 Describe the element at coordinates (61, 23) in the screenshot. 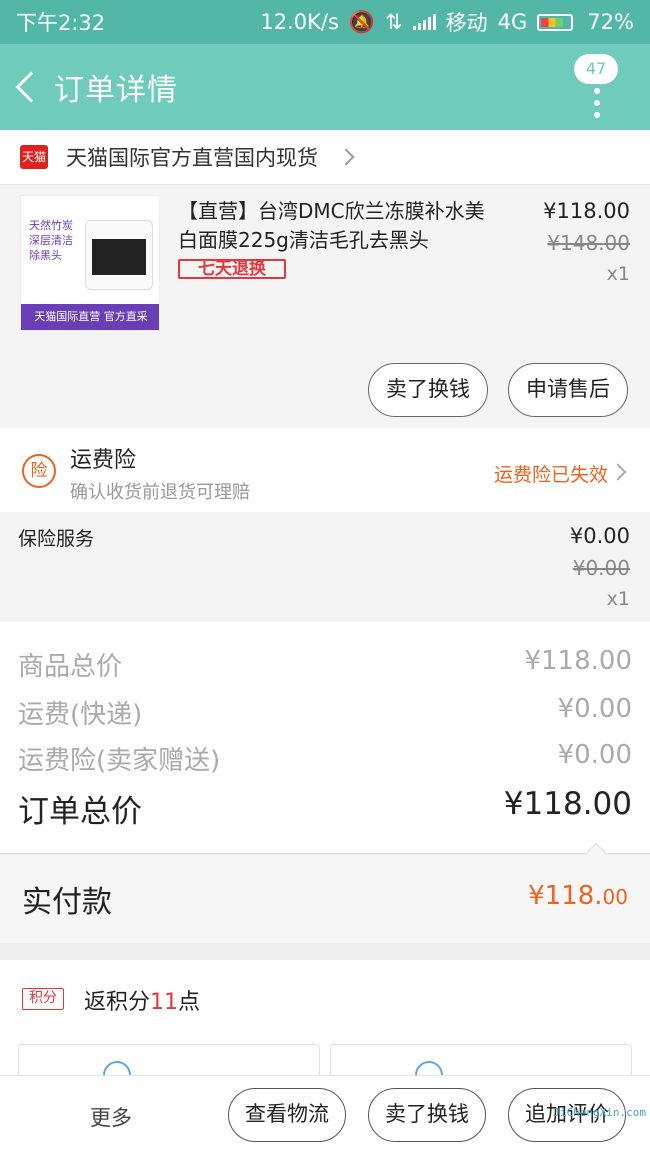

I see `status-time: 下午2:32` at that location.